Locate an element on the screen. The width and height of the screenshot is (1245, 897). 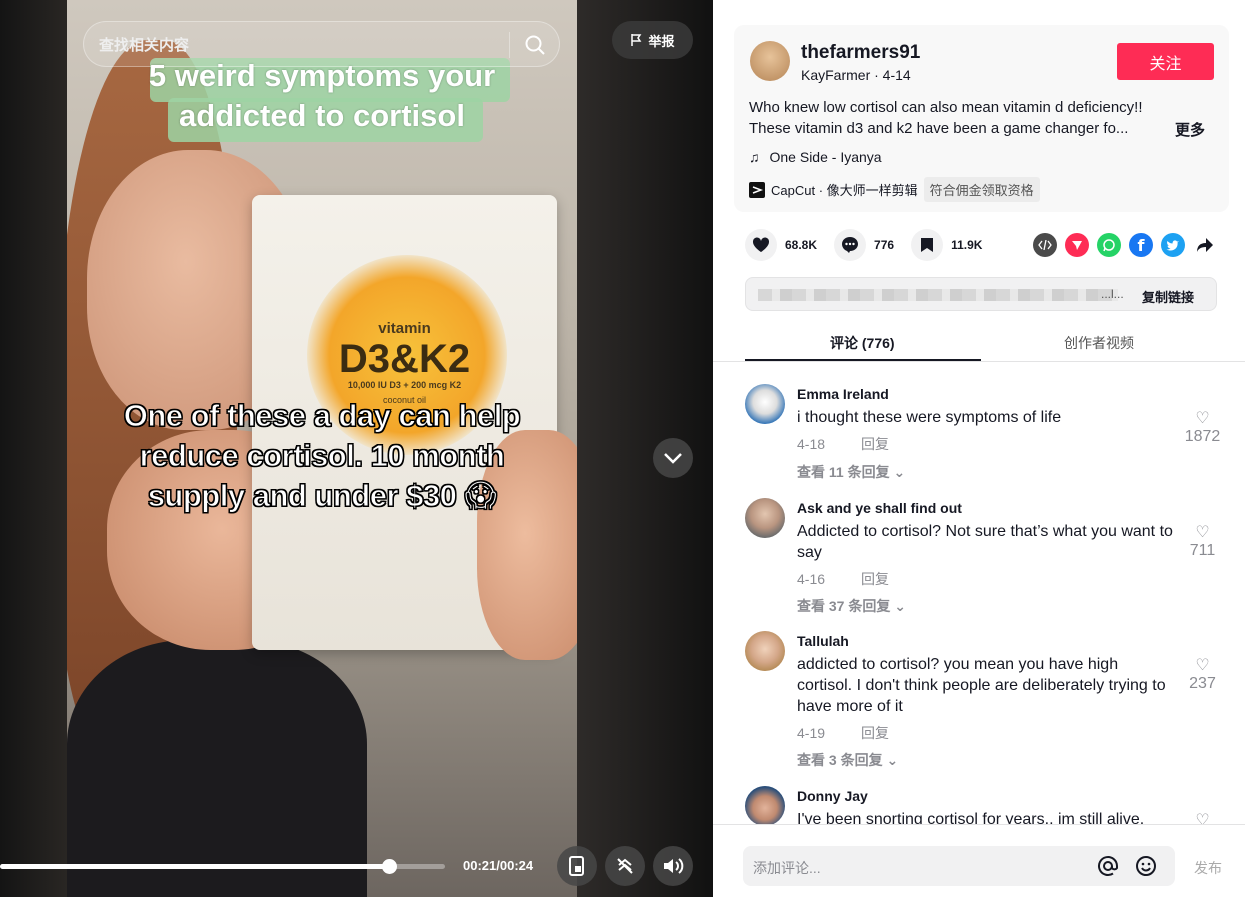
share-arrow-icon is located at coordinates (1205, 245).